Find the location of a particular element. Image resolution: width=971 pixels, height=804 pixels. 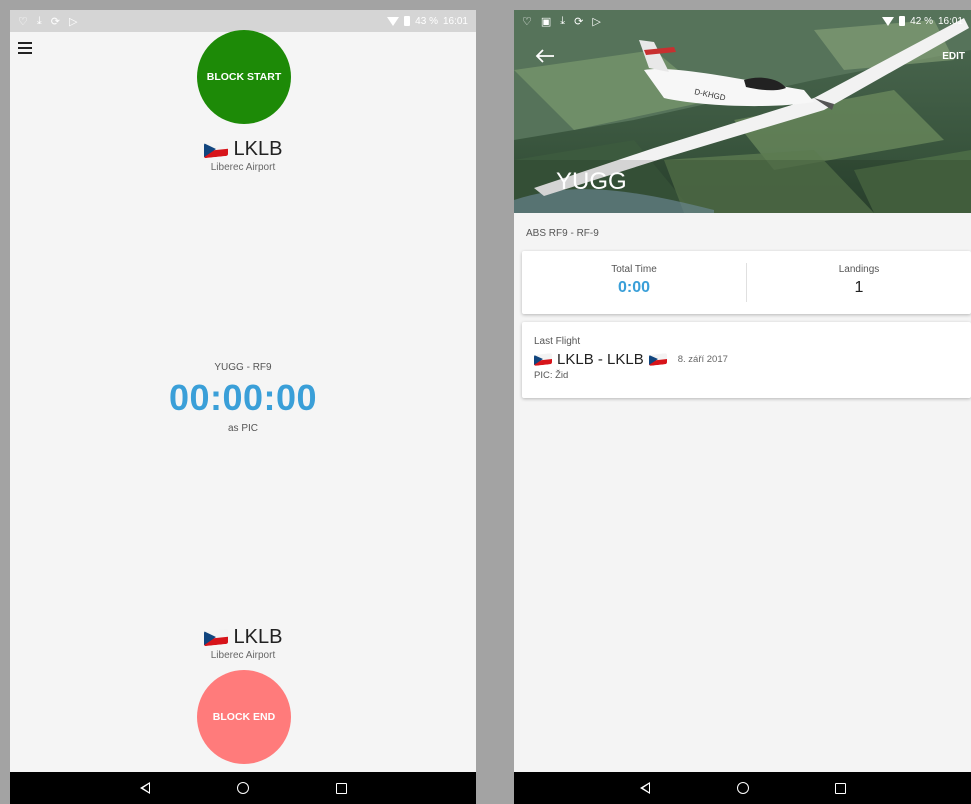

stats-card: Total Time 0:00 Landings 1 is located at coordinates (746, 282).